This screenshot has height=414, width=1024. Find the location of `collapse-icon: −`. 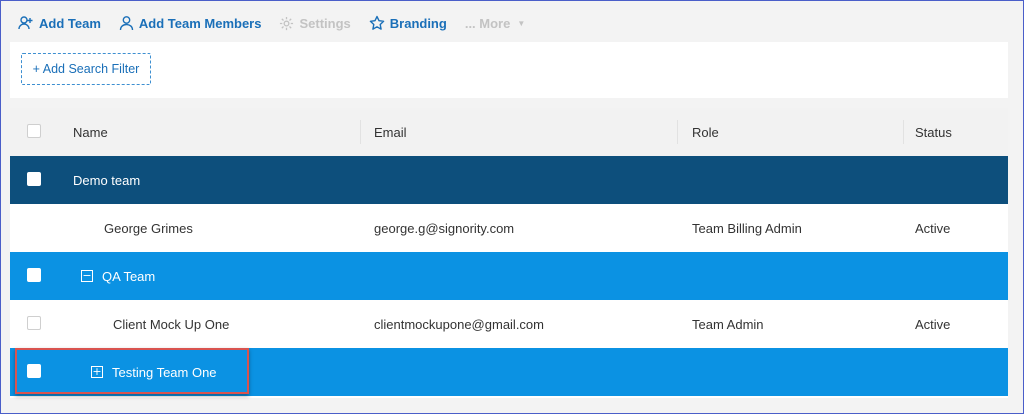

collapse-icon: − is located at coordinates (87, 276).